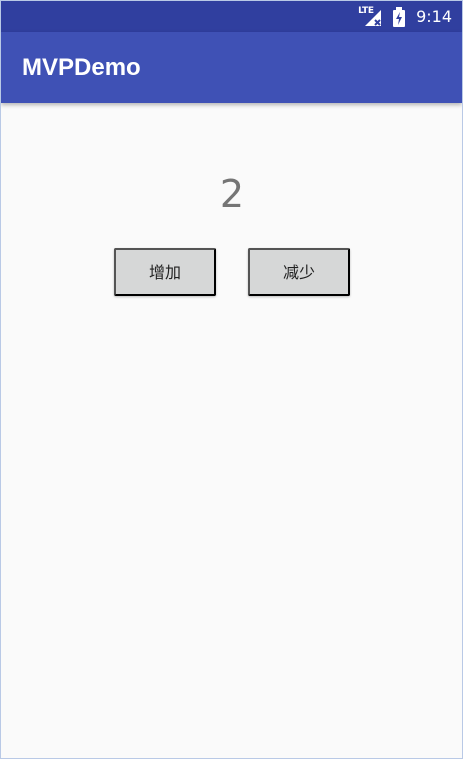 The height and width of the screenshot is (759, 463). I want to click on counter-buttons: 增加 减少, so click(232, 272).